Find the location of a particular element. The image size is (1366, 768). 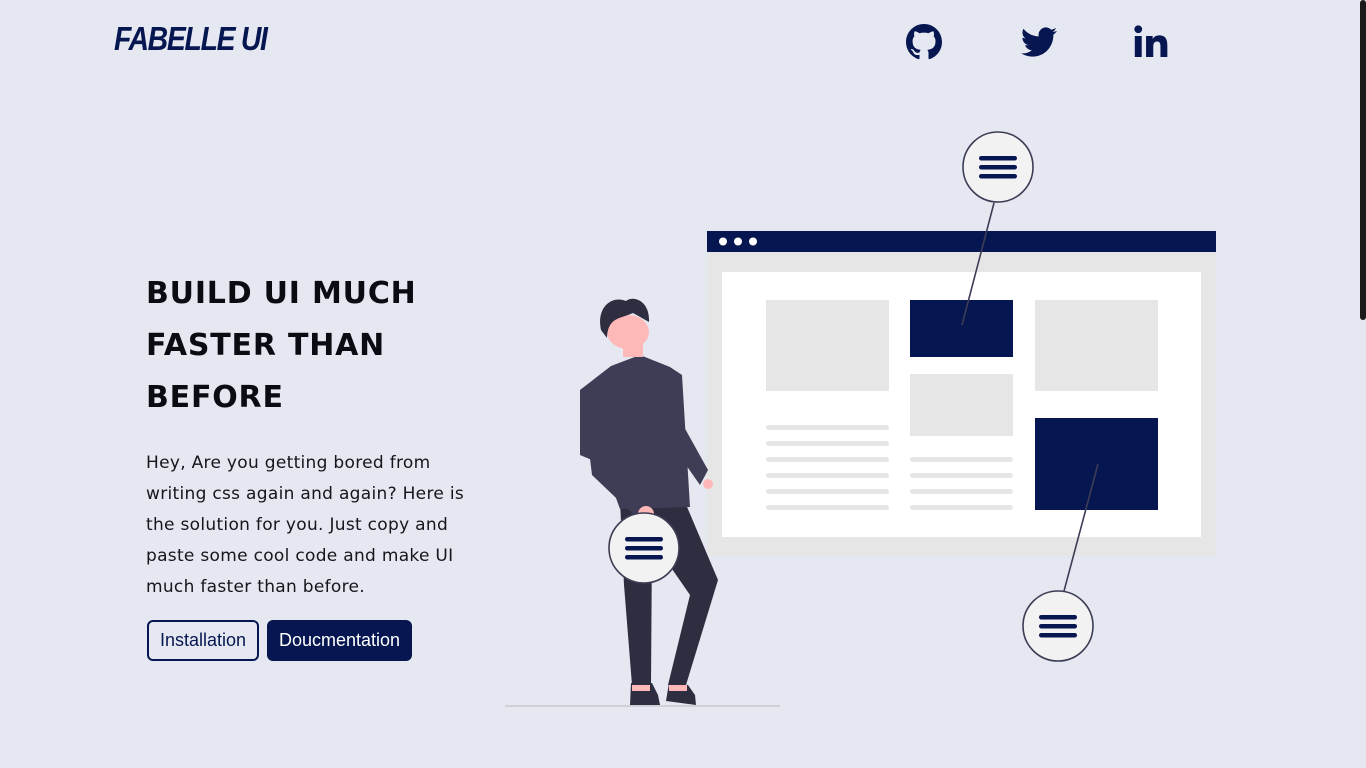

menu-bubble-top is located at coordinates (998, 167).